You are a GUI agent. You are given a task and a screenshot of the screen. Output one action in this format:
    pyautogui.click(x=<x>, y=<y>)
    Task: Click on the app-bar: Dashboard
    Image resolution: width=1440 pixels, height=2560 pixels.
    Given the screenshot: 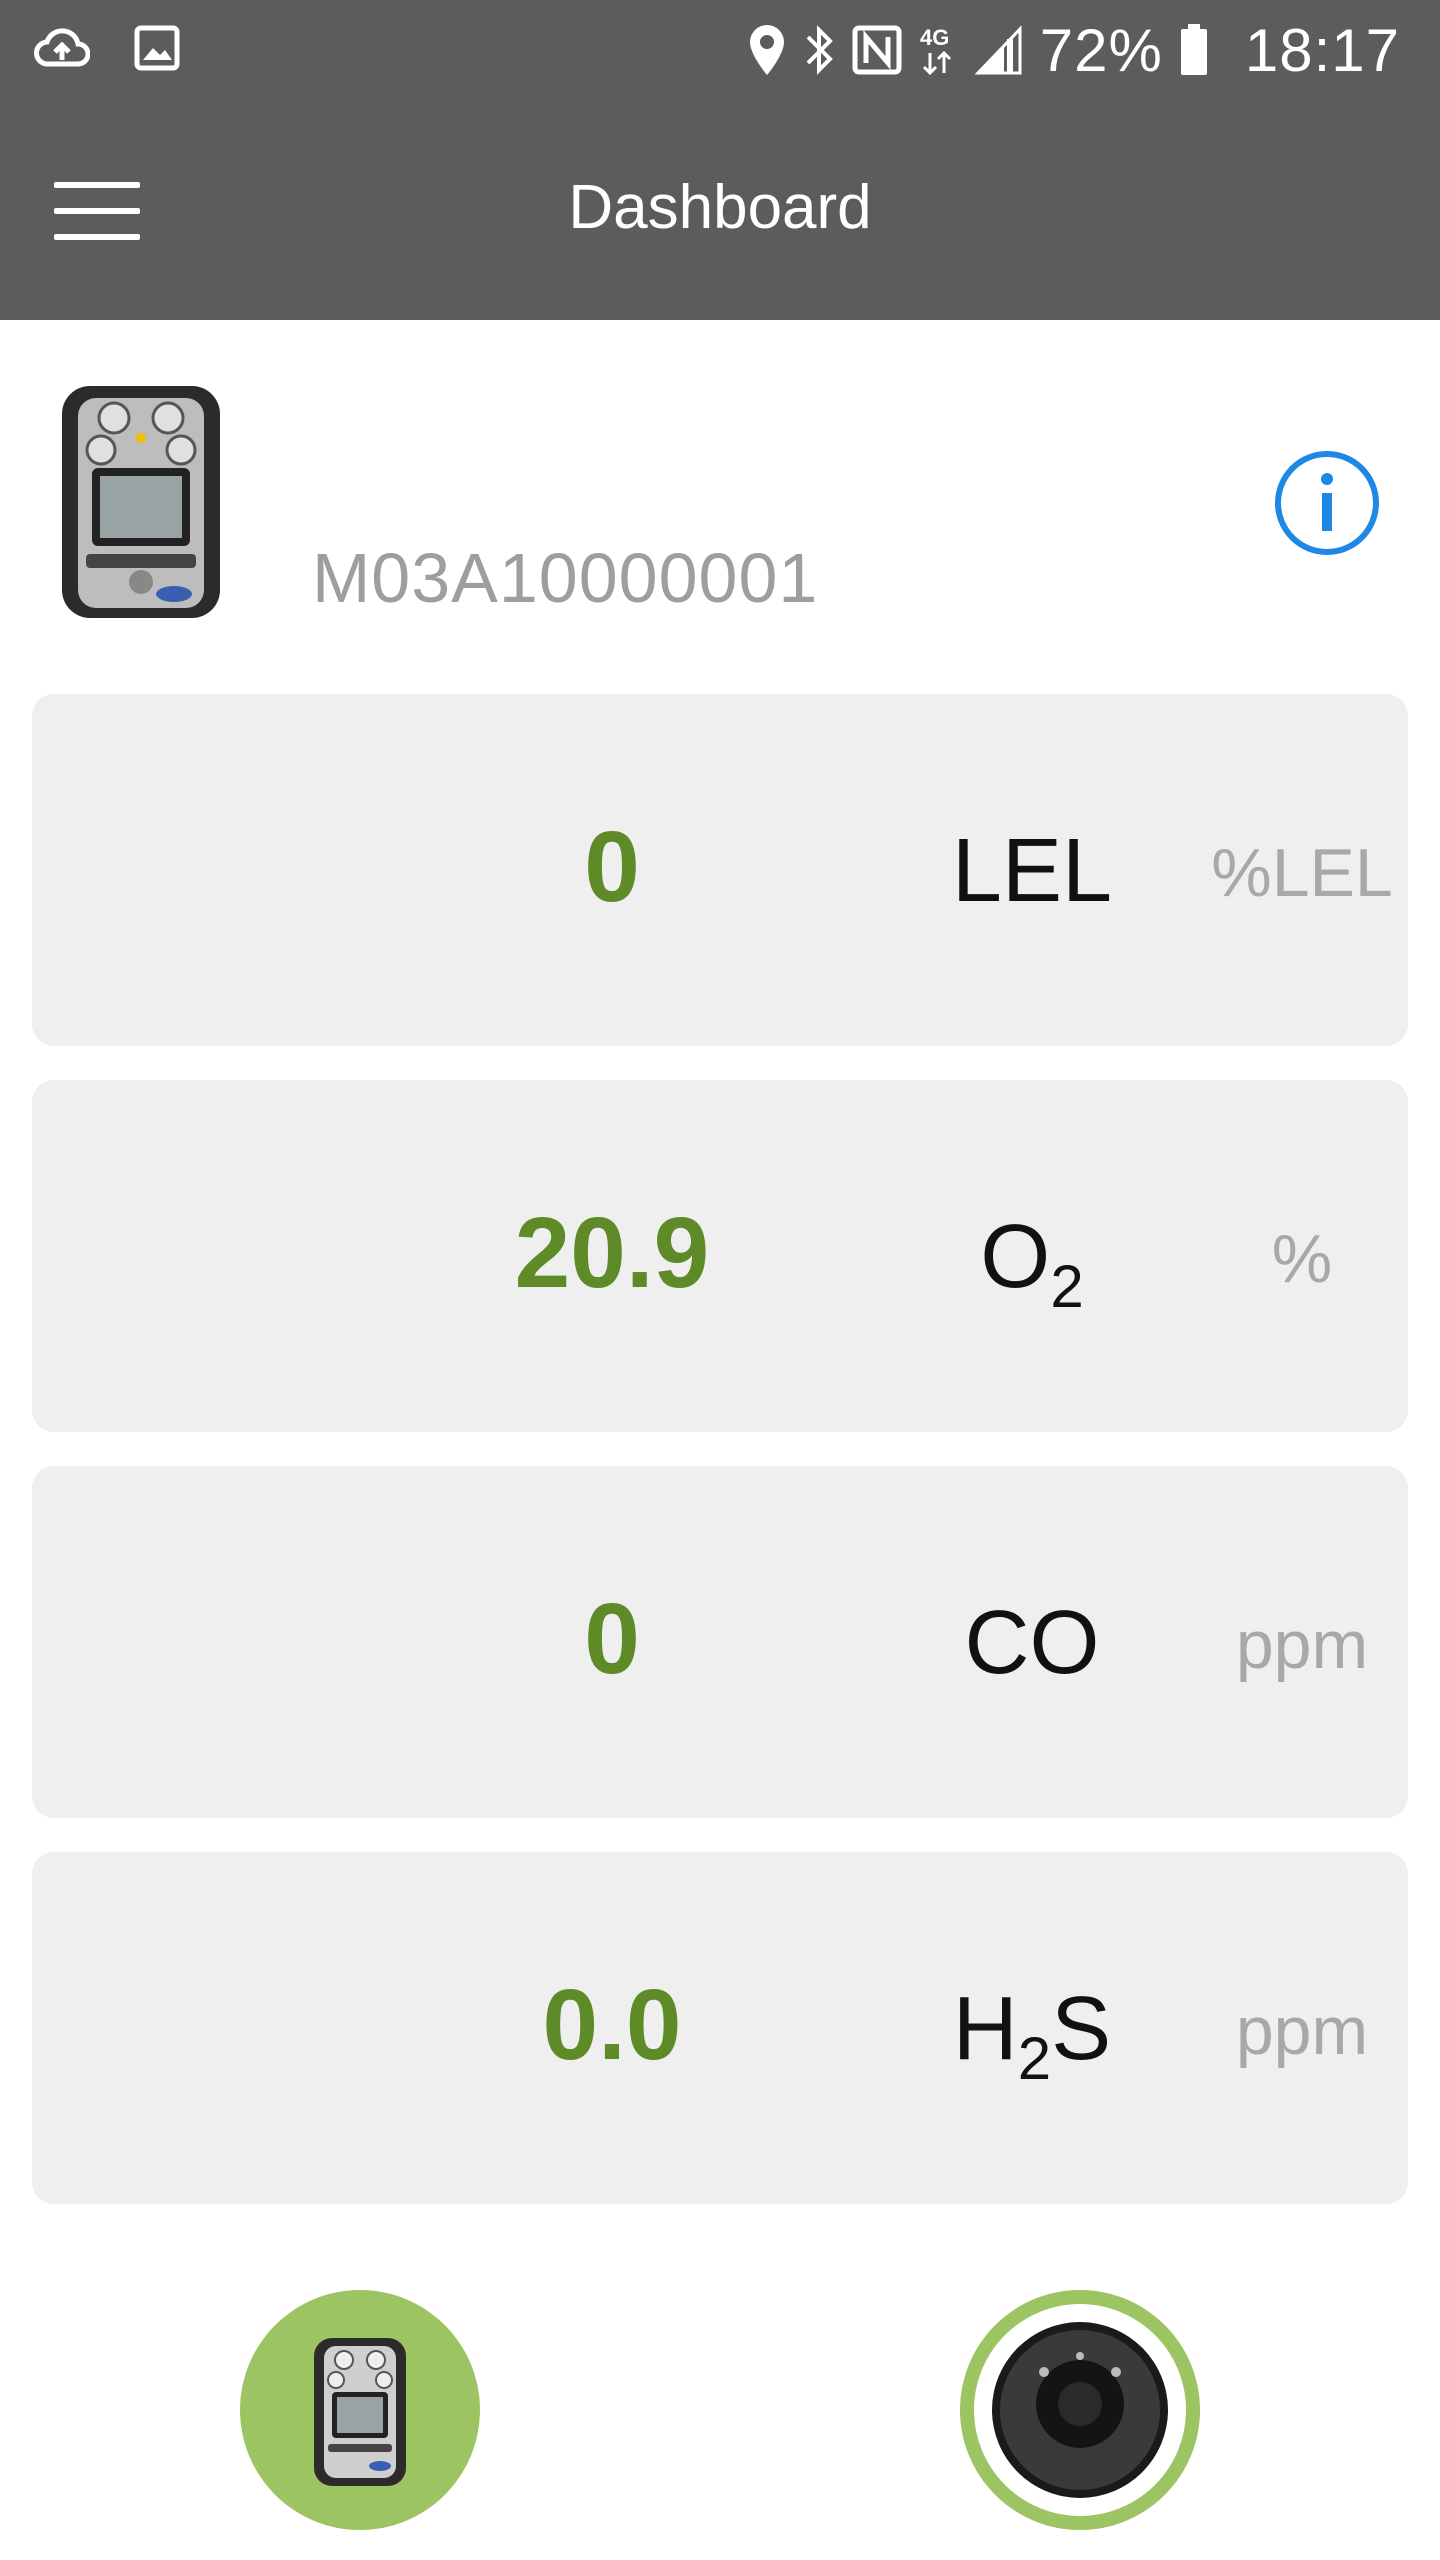 What is the action you would take?
    pyautogui.click(x=720, y=210)
    